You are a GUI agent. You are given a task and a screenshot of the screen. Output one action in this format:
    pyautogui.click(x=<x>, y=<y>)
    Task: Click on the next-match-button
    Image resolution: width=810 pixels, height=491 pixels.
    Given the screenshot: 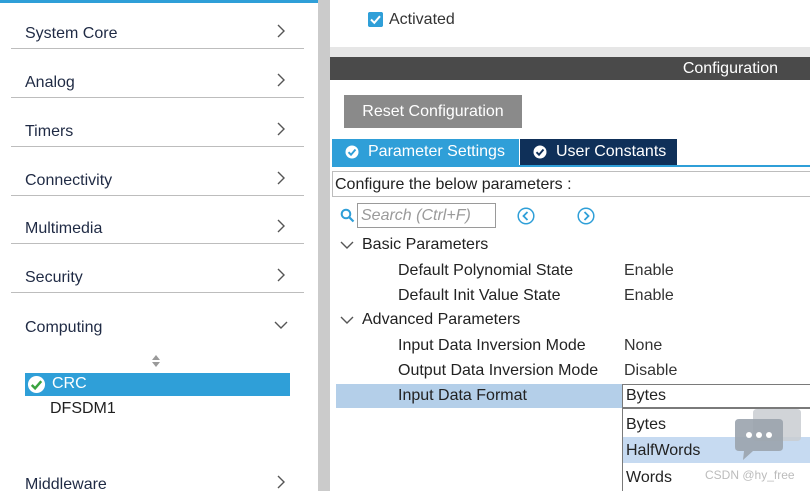 What is the action you would take?
    pyautogui.click(x=586, y=216)
    